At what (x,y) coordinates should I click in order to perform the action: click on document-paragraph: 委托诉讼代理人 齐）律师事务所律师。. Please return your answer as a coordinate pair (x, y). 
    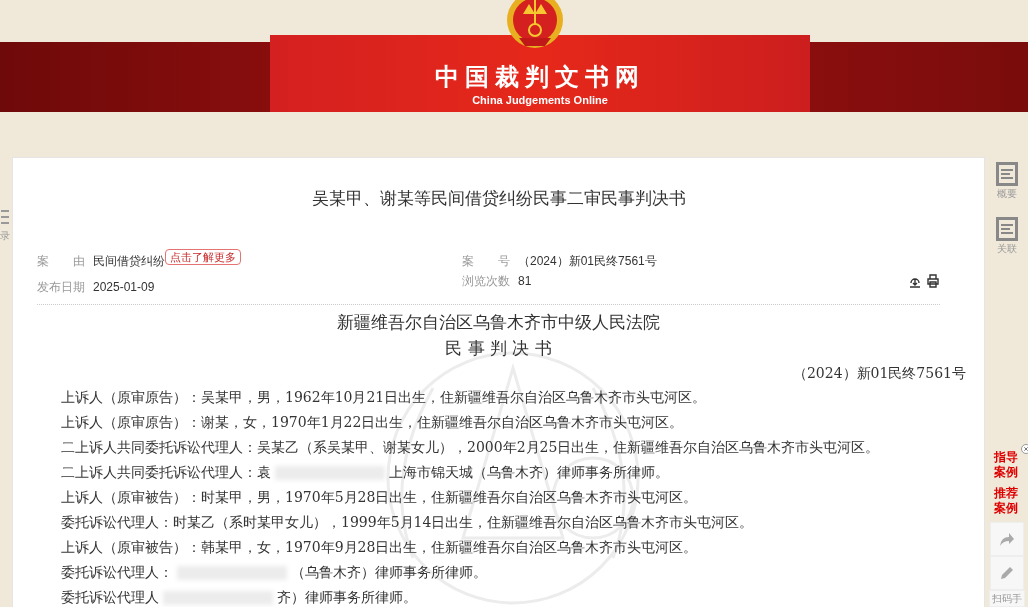
    Looking at the image, I should click on (239, 597).